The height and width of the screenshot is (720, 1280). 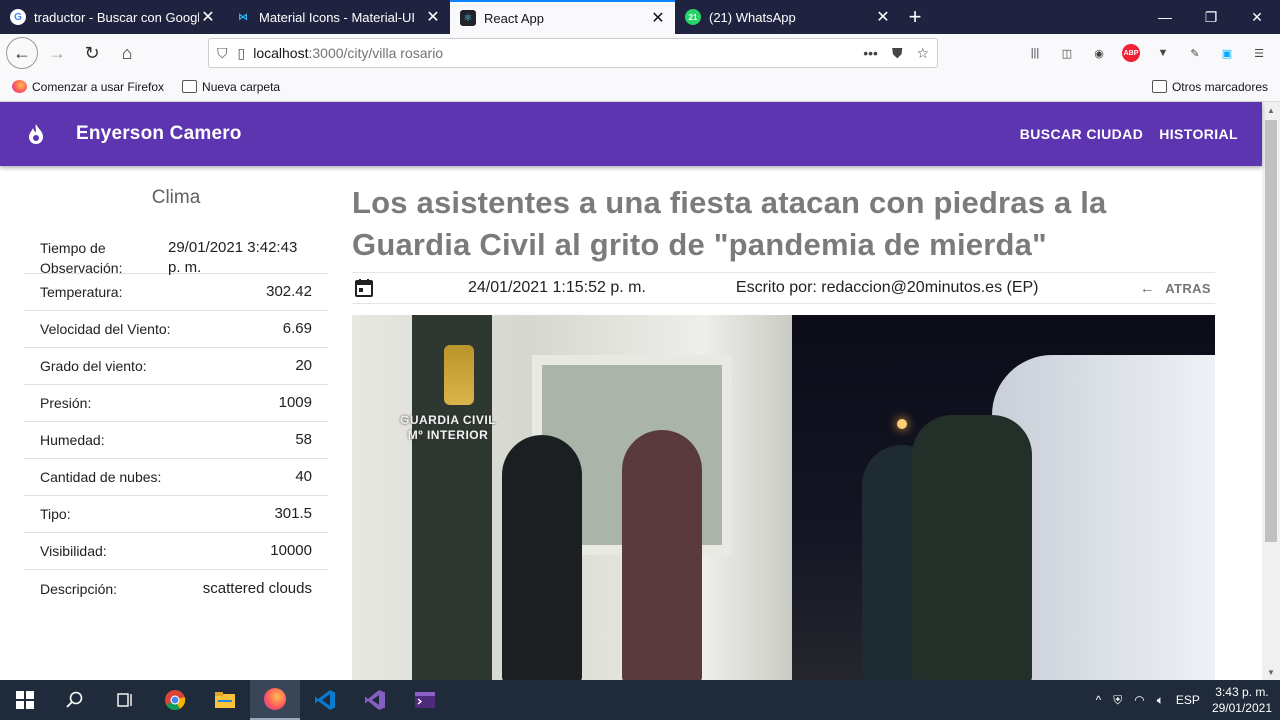 I want to click on page-scrollbar: ▲ ▼, so click(x=1271, y=391).